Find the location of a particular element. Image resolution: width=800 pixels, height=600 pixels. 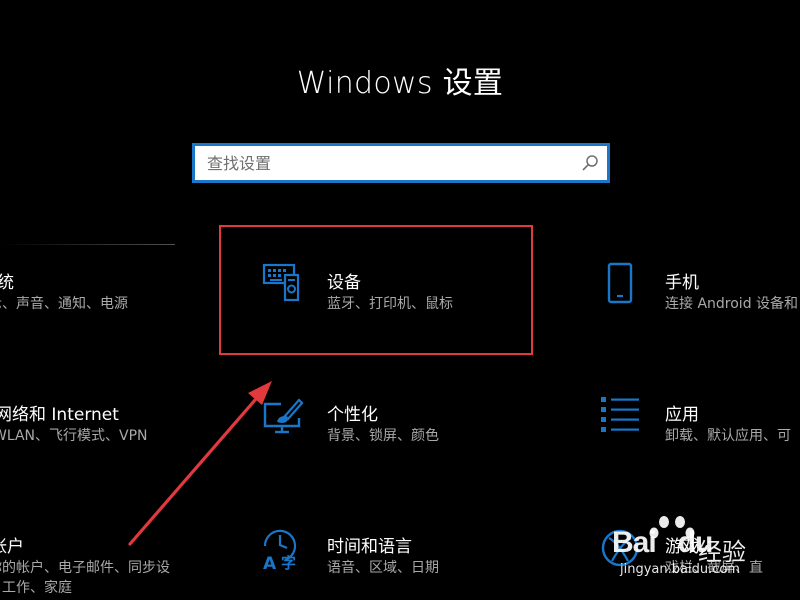

tile-time-language-name: 时间和语言 is located at coordinates (369, 547).